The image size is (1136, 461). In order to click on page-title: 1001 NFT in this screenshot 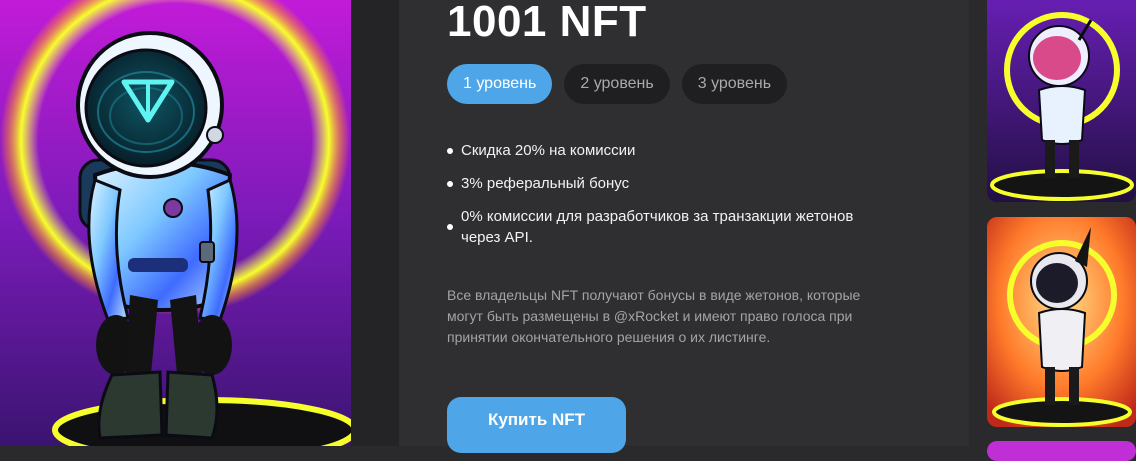, I will do `click(547, 23)`.